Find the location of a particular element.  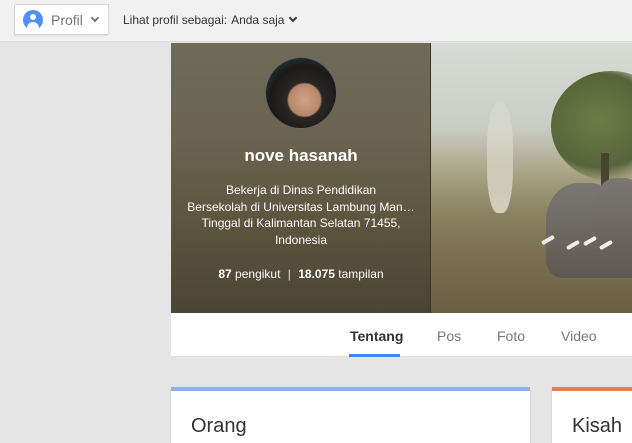

tab-foto: Foto is located at coordinates (511, 336).